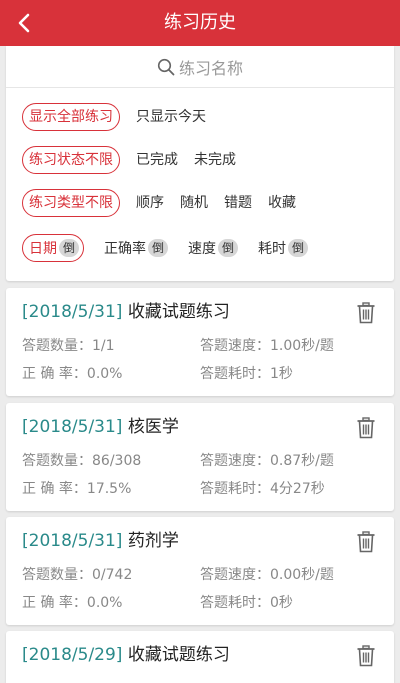 Image resolution: width=400 pixels, height=683 pixels. What do you see at coordinates (71, 160) in the screenshot?
I see `filter-status-any: 练习状态不限` at bounding box center [71, 160].